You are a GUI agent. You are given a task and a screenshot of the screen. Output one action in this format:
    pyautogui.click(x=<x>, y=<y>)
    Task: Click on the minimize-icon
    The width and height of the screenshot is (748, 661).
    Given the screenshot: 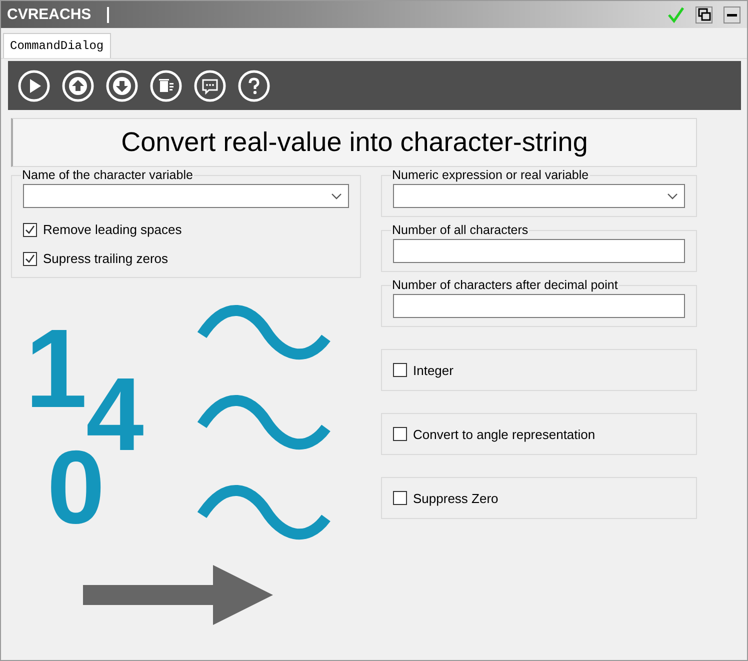 What is the action you would take?
    pyautogui.click(x=732, y=15)
    